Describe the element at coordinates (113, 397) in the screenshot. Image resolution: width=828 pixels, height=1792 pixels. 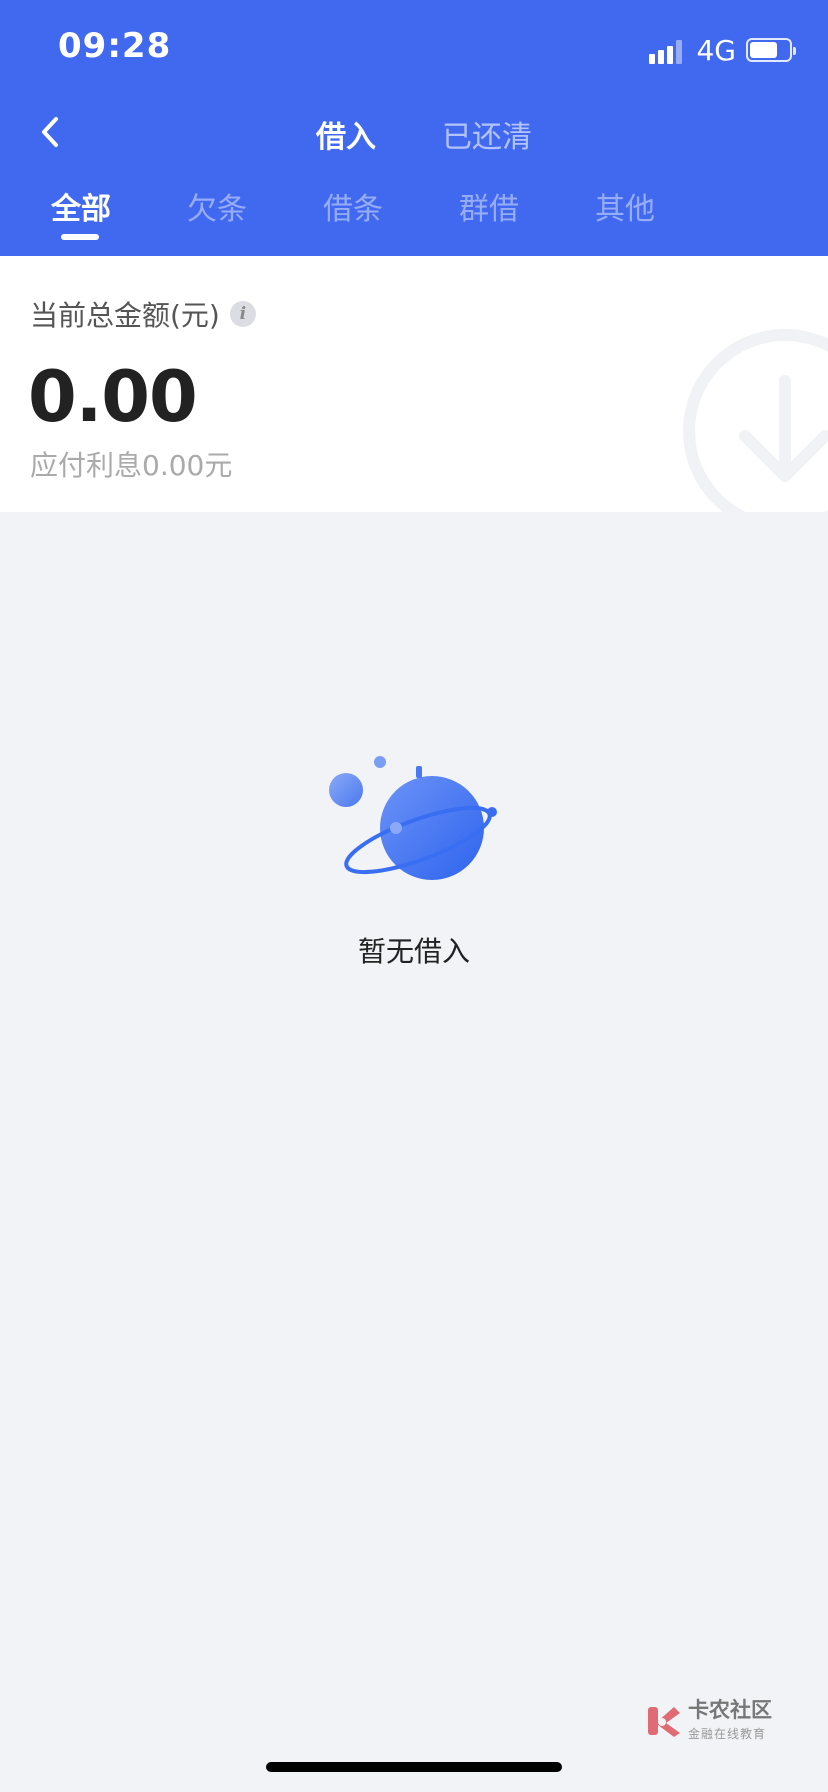
I see `total-amount: 0.00` at that location.